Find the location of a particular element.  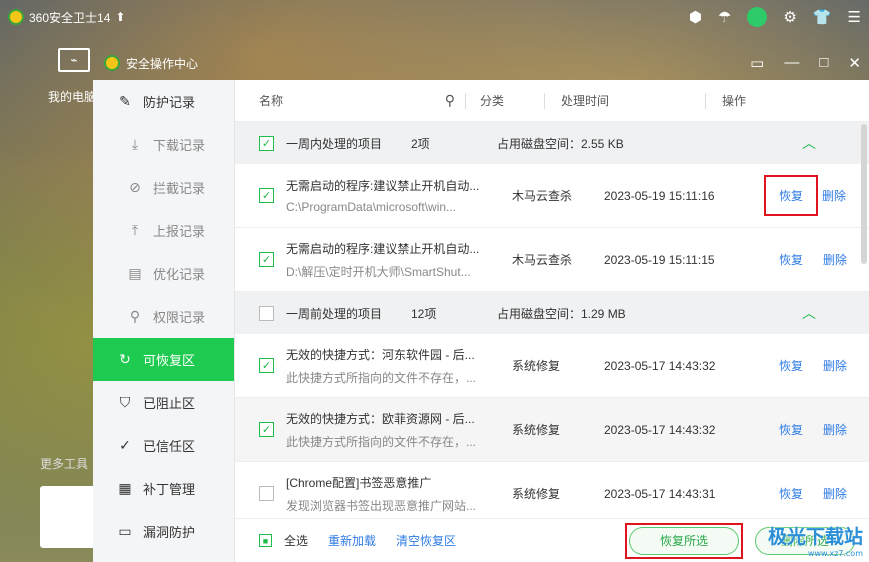

sidebar-item-download-records: ⤓ 下载记录 is located at coordinates (163, 144).